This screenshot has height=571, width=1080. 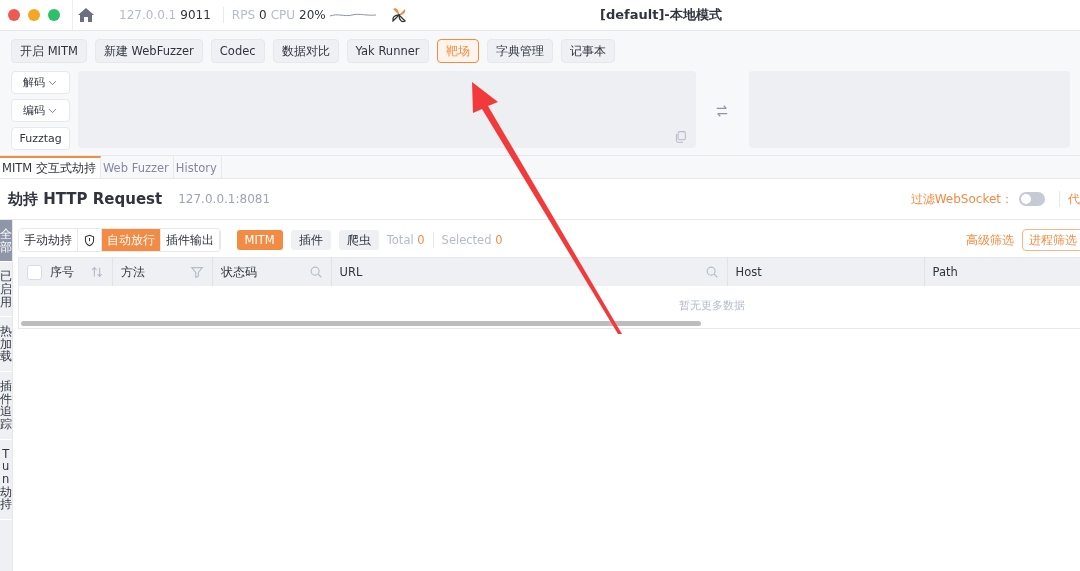 What do you see at coordinates (387, 109) in the screenshot?
I see `input-field` at bounding box center [387, 109].